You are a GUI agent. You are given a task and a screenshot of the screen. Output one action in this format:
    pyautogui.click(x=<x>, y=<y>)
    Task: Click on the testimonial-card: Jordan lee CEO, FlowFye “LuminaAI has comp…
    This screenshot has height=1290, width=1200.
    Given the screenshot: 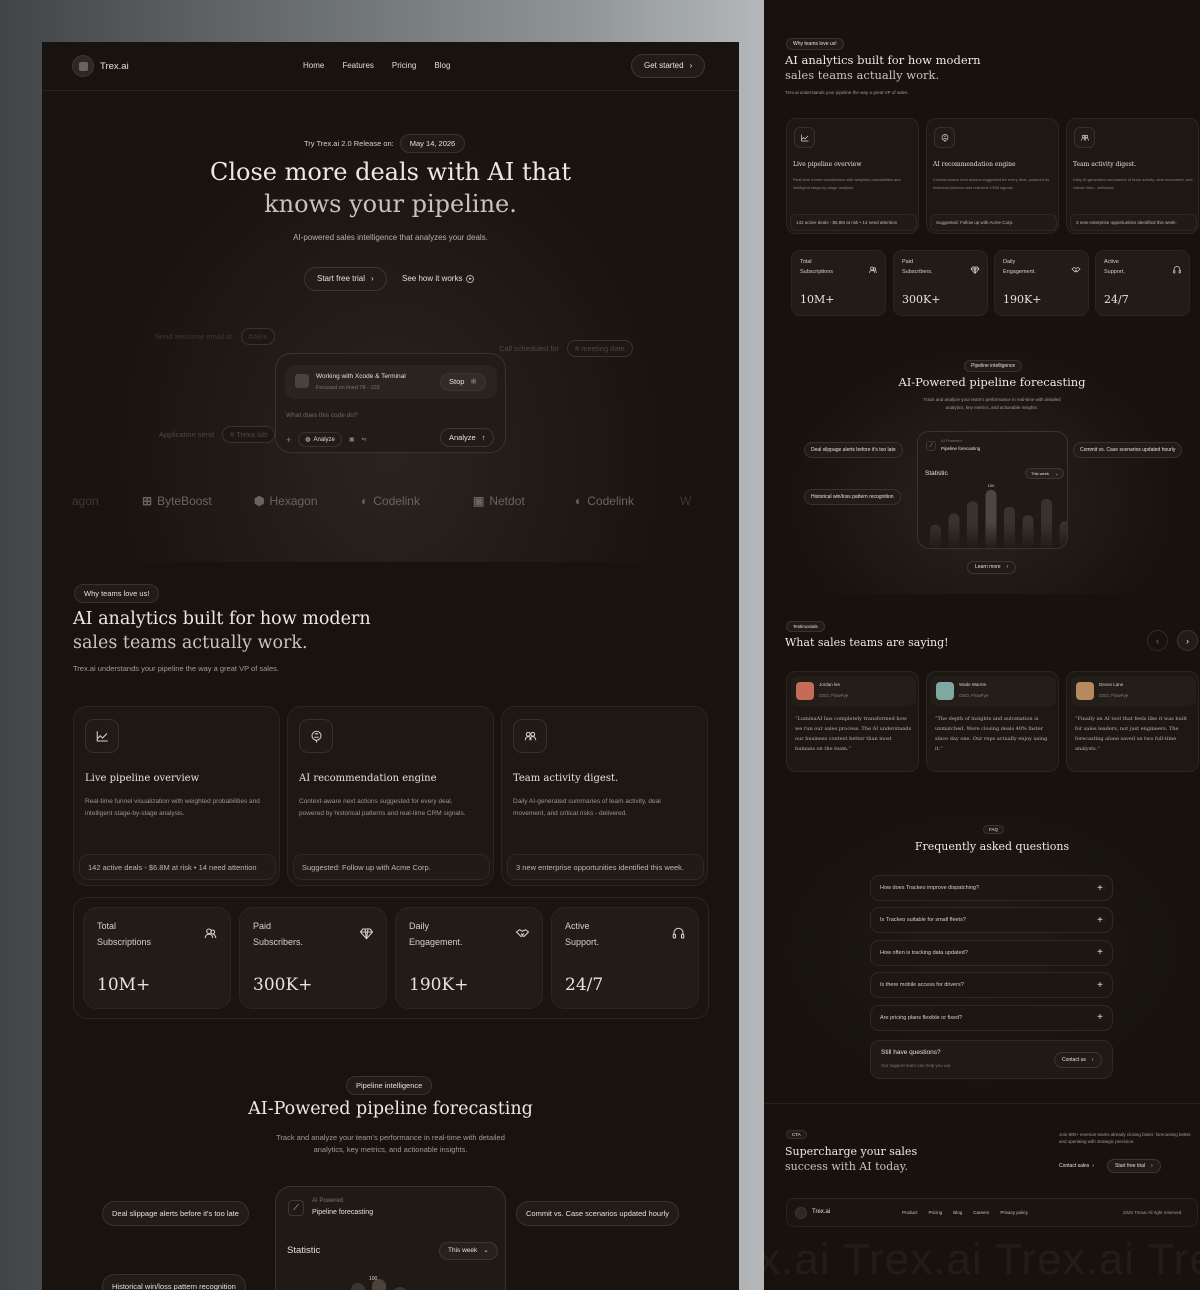 What is the action you would take?
    pyautogui.click(x=852, y=721)
    